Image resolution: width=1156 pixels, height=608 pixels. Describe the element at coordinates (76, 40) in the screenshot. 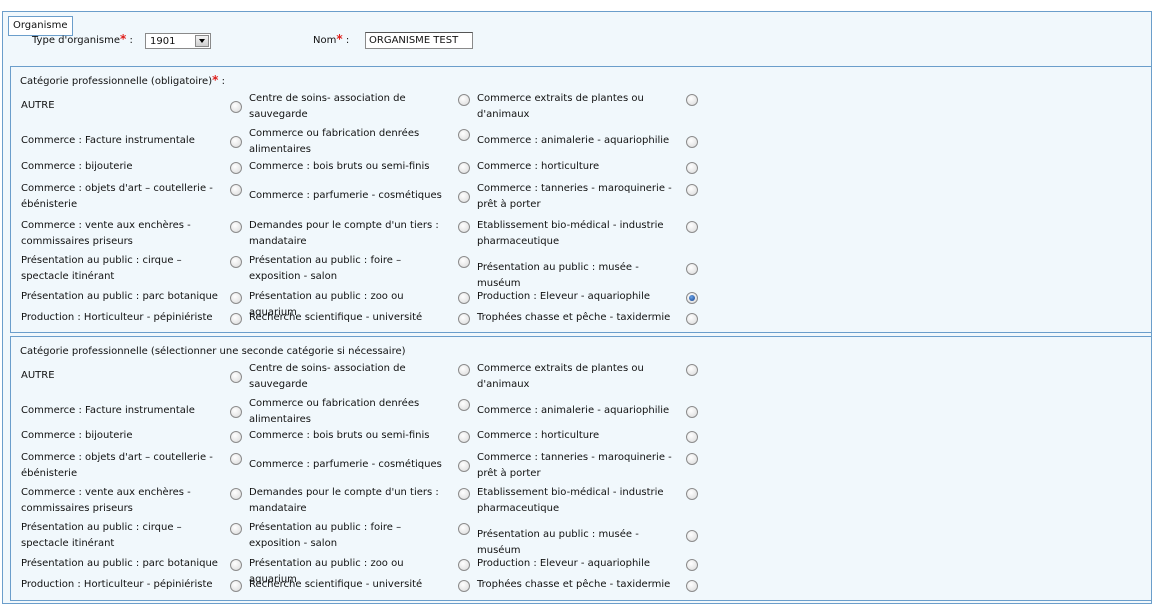

I see `type-organisme-label-text: Type d'organisme` at that location.